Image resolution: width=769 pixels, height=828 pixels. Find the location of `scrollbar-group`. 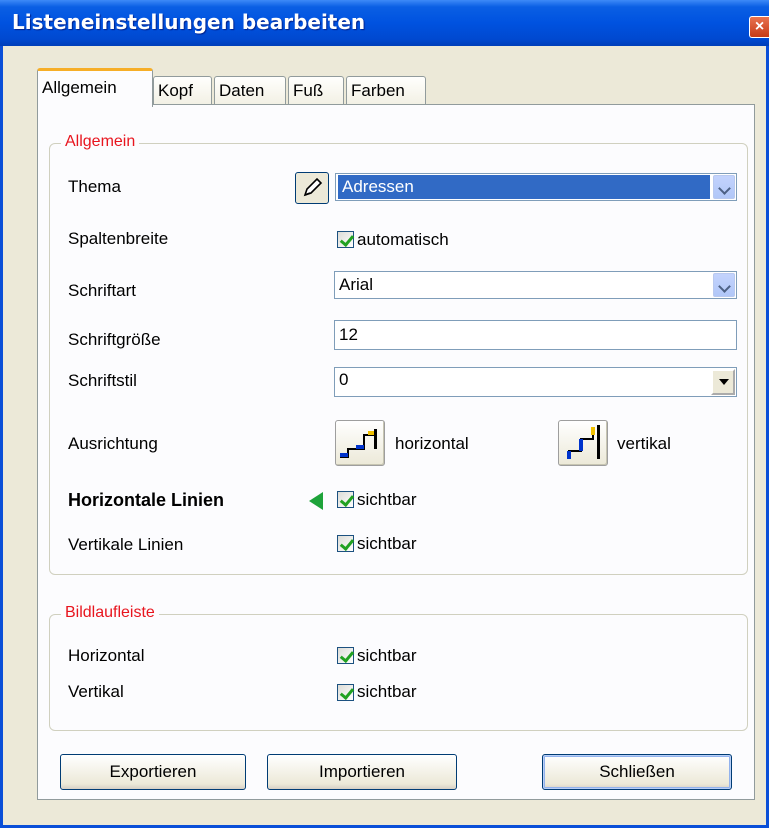

scrollbar-group is located at coordinates (398, 672).